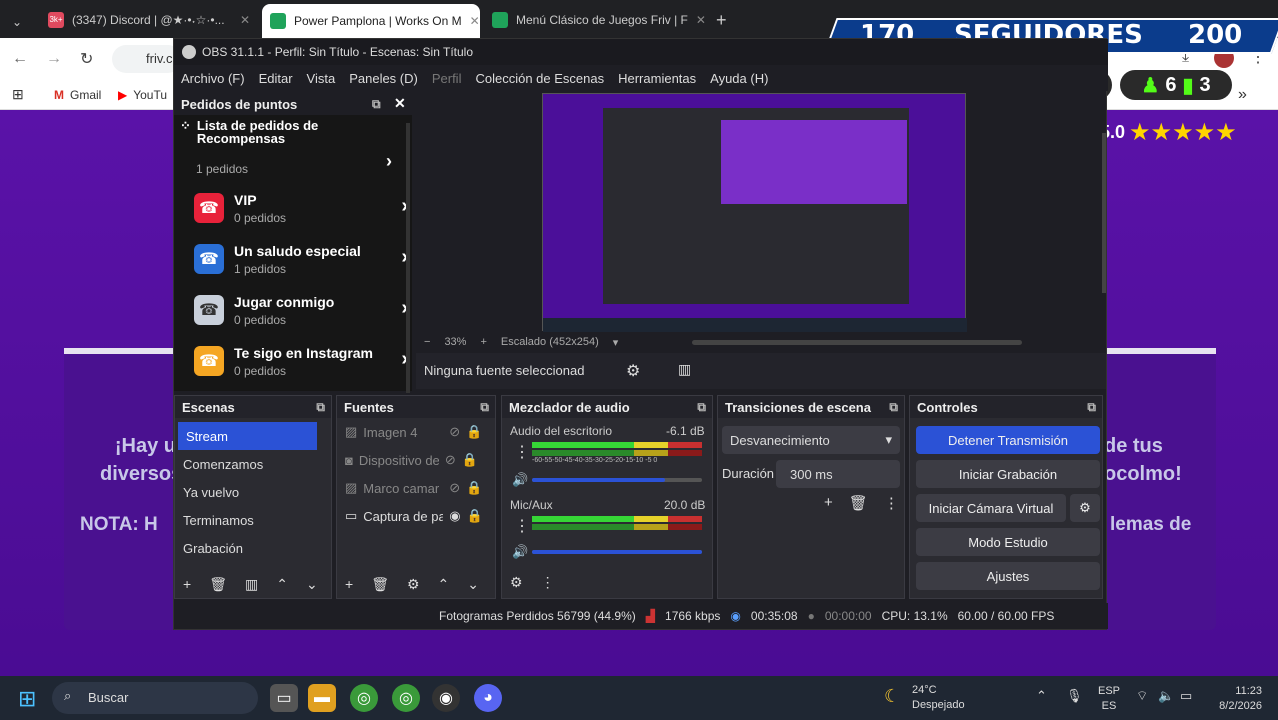 This screenshot has height=720, width=1278. What do you see at coordinates (247, 436) in the screenshot?
I see `scene-item: Stream` at bounding box center [247, 436].